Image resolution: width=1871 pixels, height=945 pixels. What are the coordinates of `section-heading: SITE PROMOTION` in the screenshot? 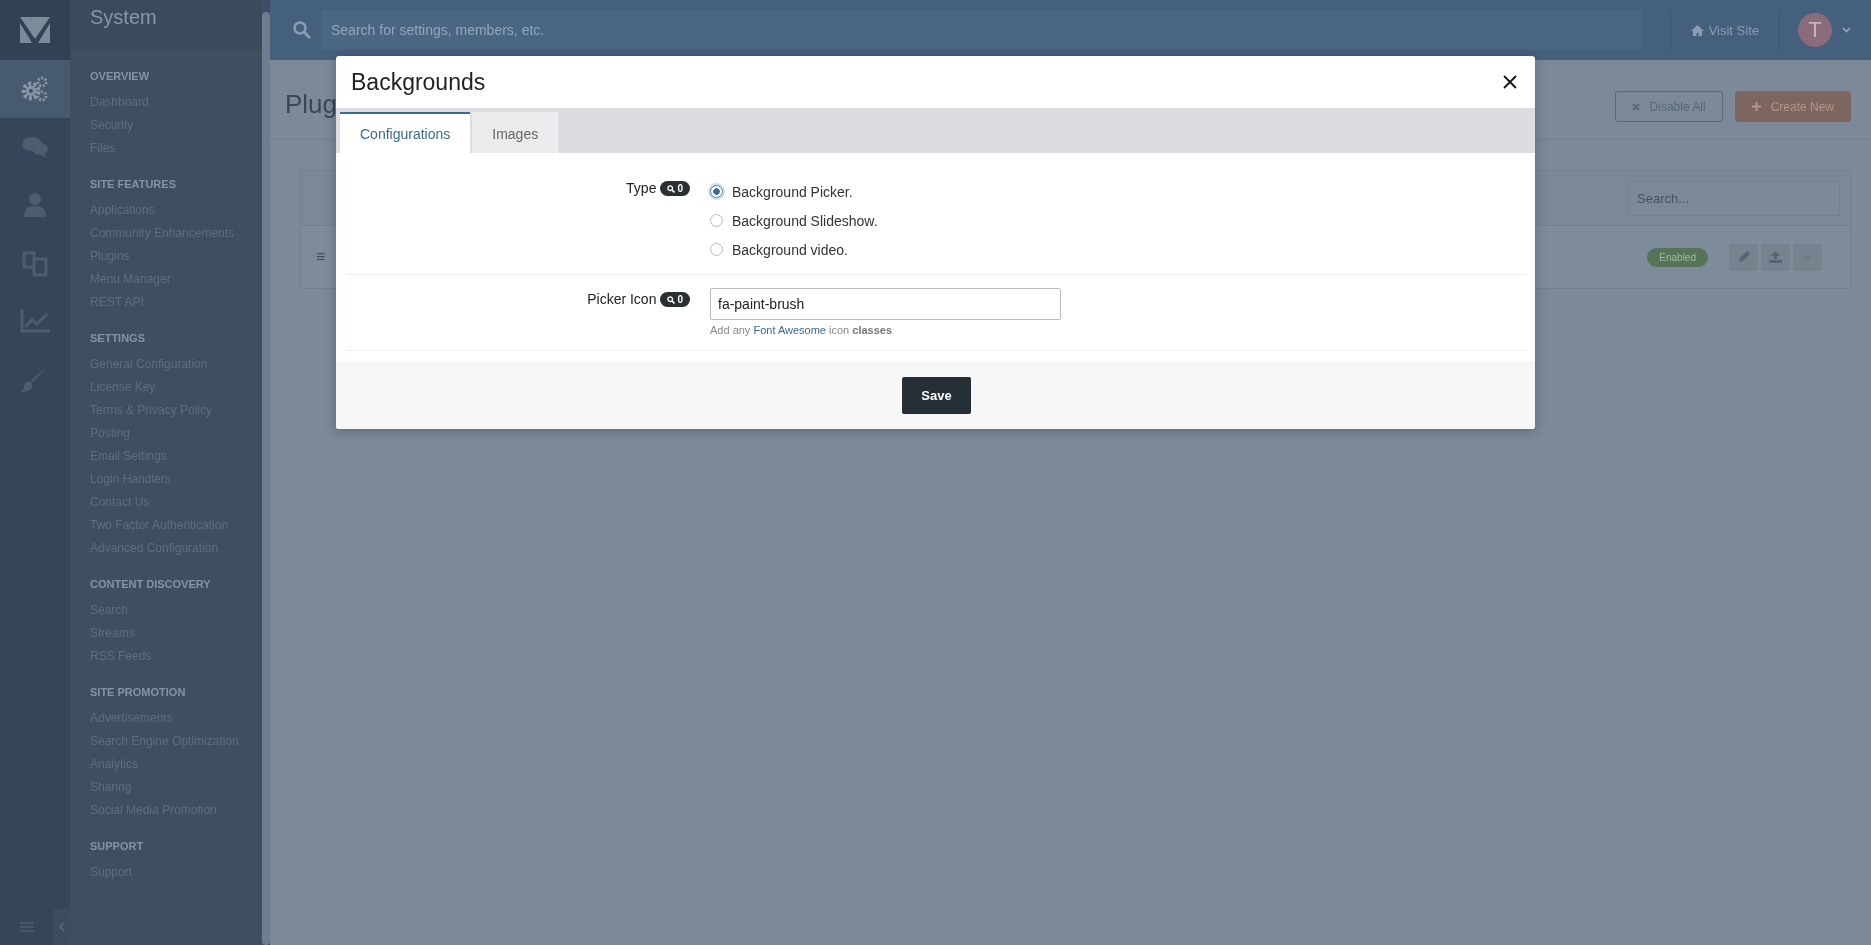 It's located at (138, 692).